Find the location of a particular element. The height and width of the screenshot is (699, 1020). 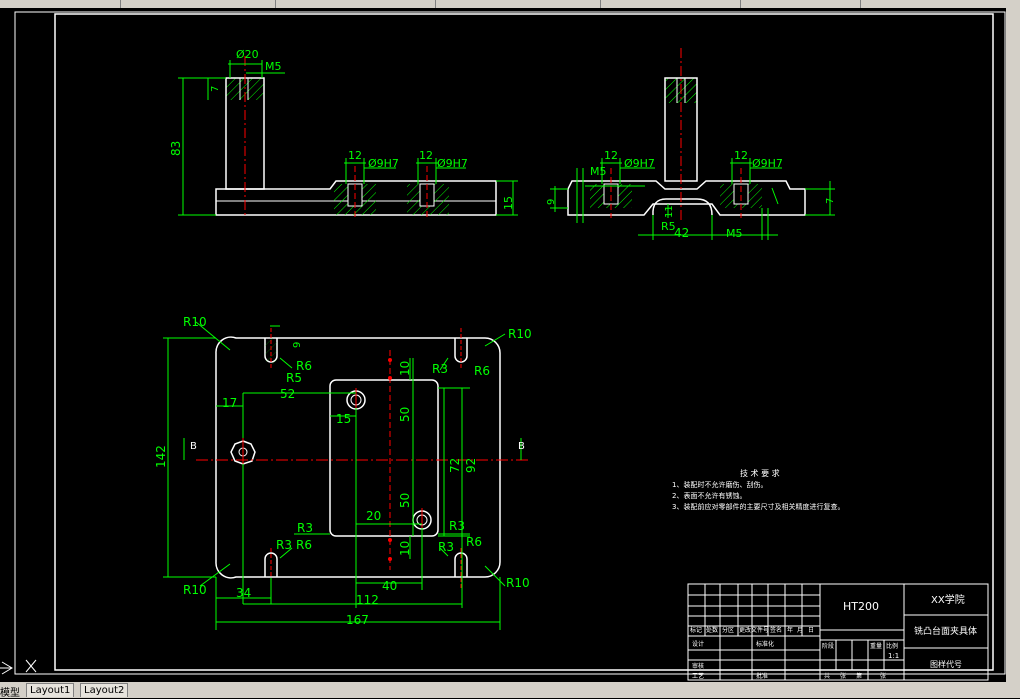

dim-label: Ø20 is located at coordinates (247, 54).